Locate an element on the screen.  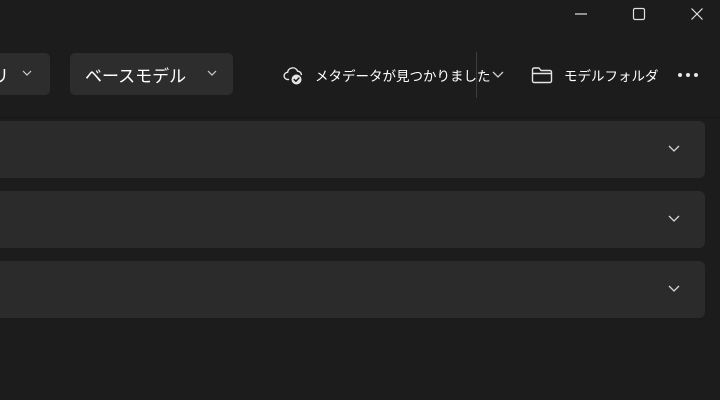
more-options-button is located at coordinates (688, 75).